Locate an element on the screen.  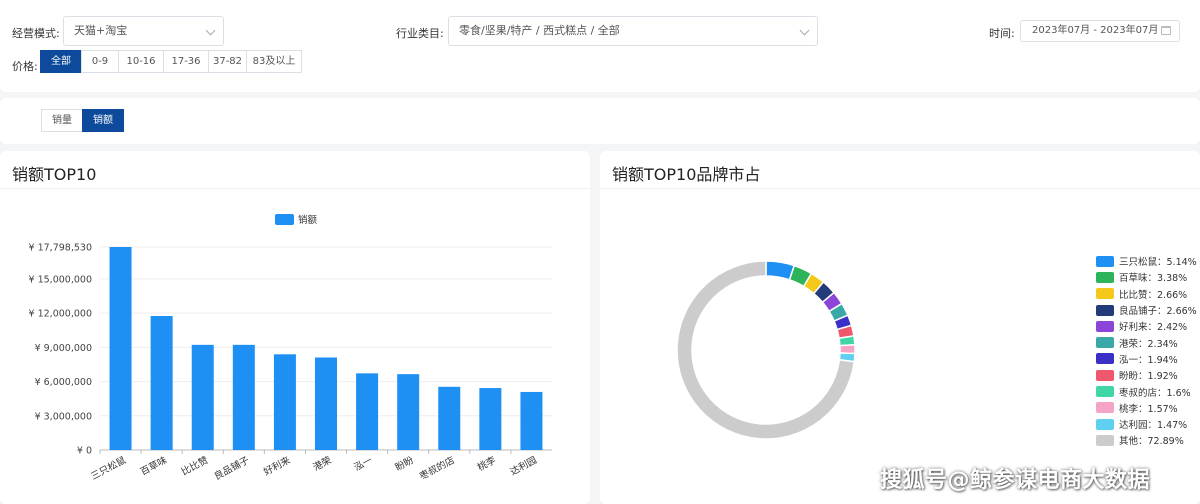
legend-item: 泓一：1.94% is located at coordinates (1146, 359).